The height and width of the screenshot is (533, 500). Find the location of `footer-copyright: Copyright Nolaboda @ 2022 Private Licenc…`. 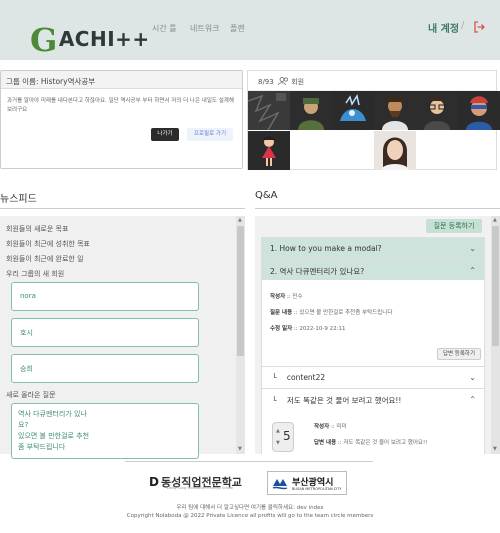

footer-copyright: Copyright Nolaboda @ 2022 Private Licenc… is located at coordinates (250, 516).